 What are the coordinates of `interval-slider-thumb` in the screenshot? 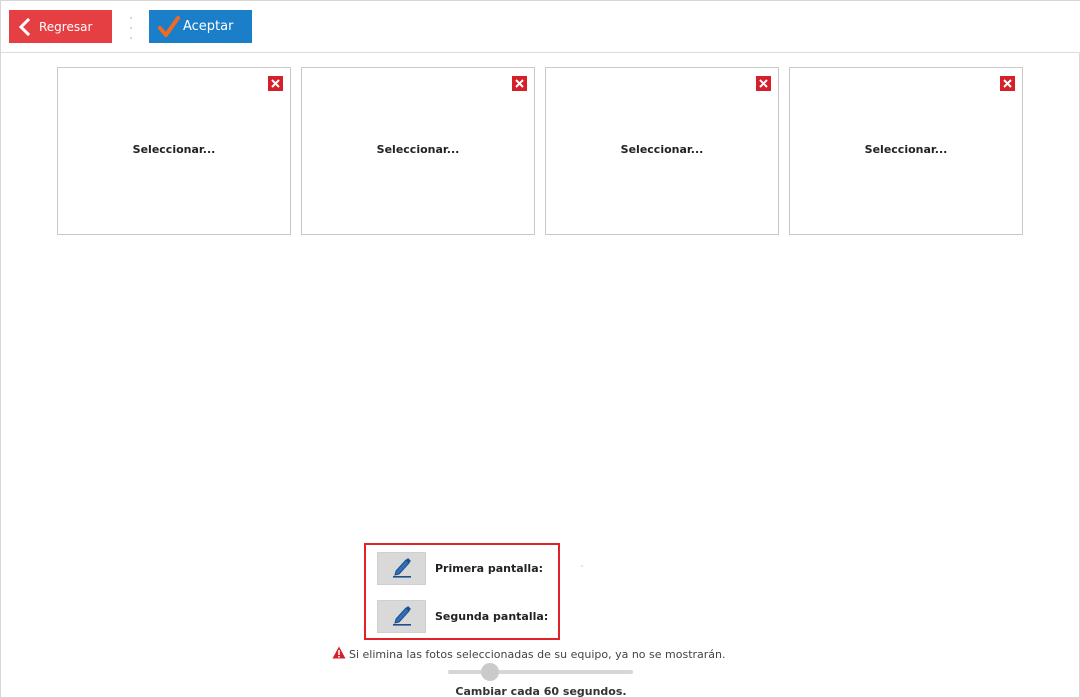 It's located at (490, 672).